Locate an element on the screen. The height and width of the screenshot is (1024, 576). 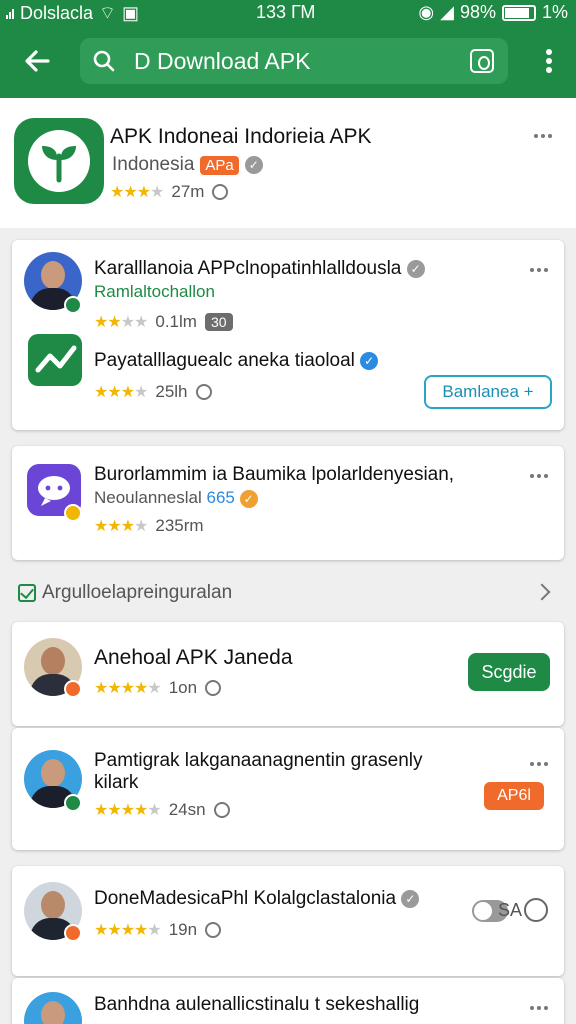
list-item-title: DoneMadesicaPhl Kolalgclastalonia ✓ is located at coordinates (257, 899).